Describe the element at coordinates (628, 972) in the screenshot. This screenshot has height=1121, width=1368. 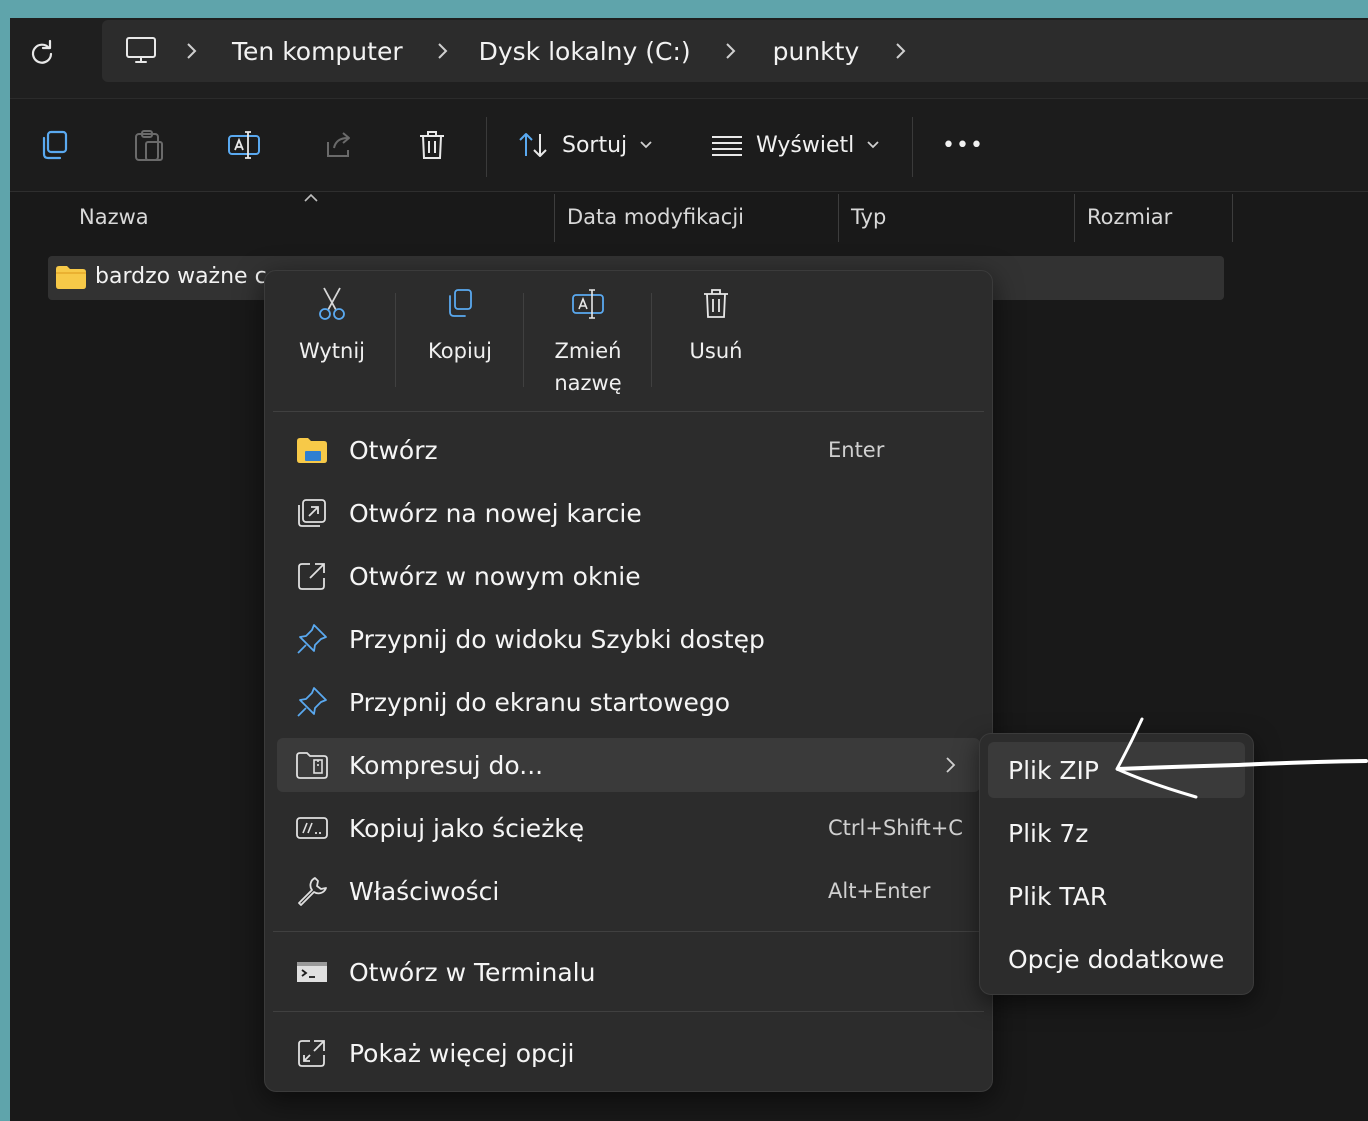
I see `menu-item-terminal: Otwórz w Terminalu` at that location.